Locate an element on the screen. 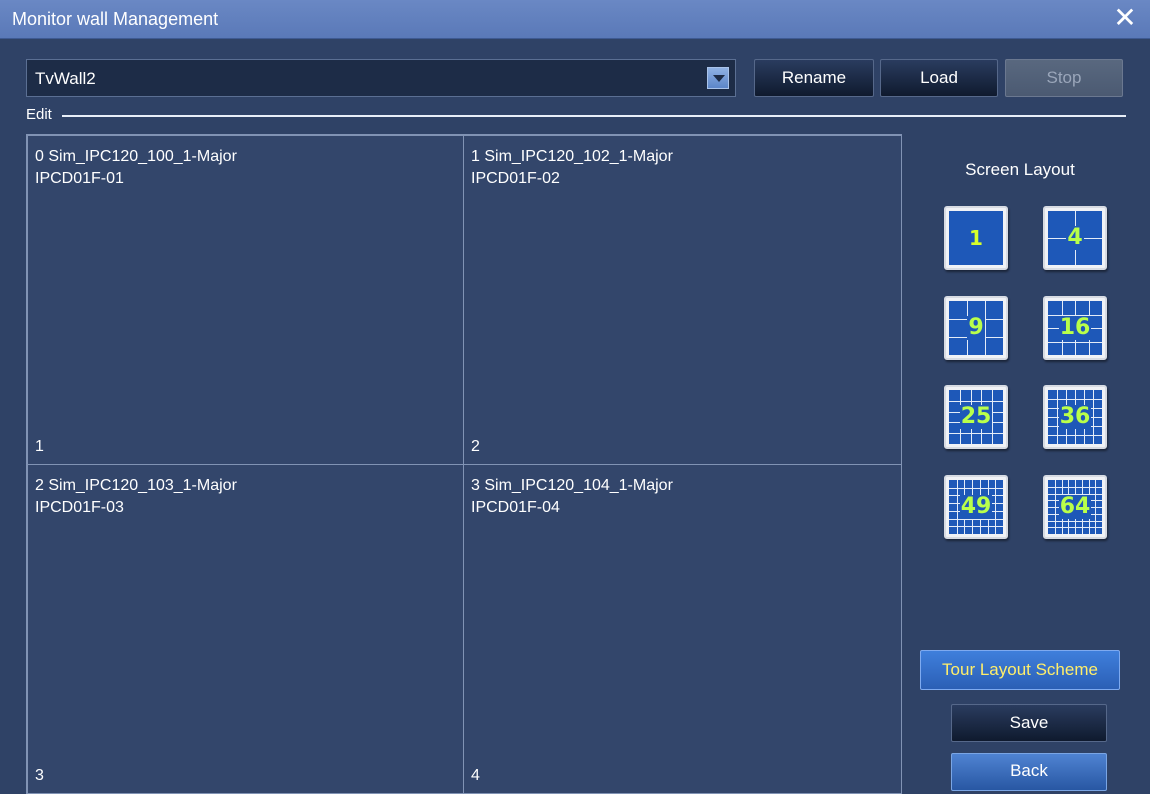  layout-9-icon: 9 is located at coordinates (976, 328).